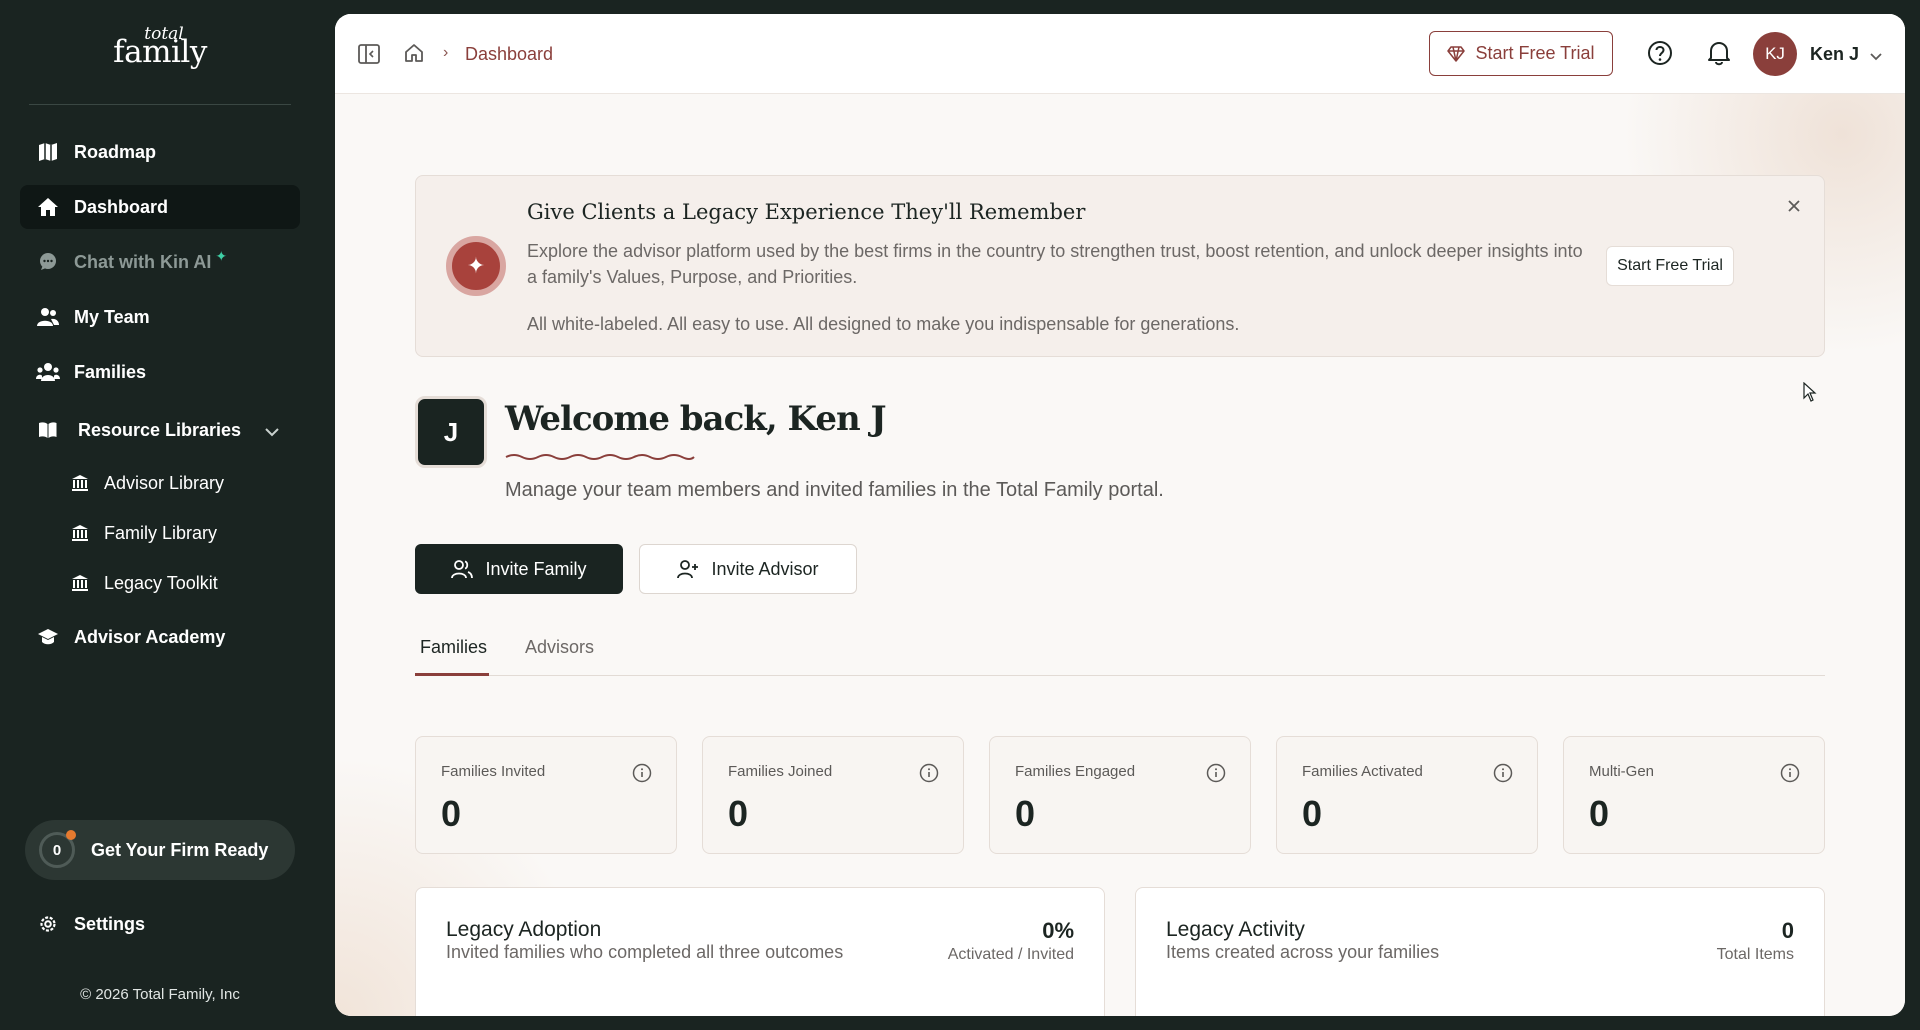 The height and width of the screenshot is (1030, 1920). Describe the element at coordinates (1719, 55) in the screenshot. I see `bell-icon` at that location.